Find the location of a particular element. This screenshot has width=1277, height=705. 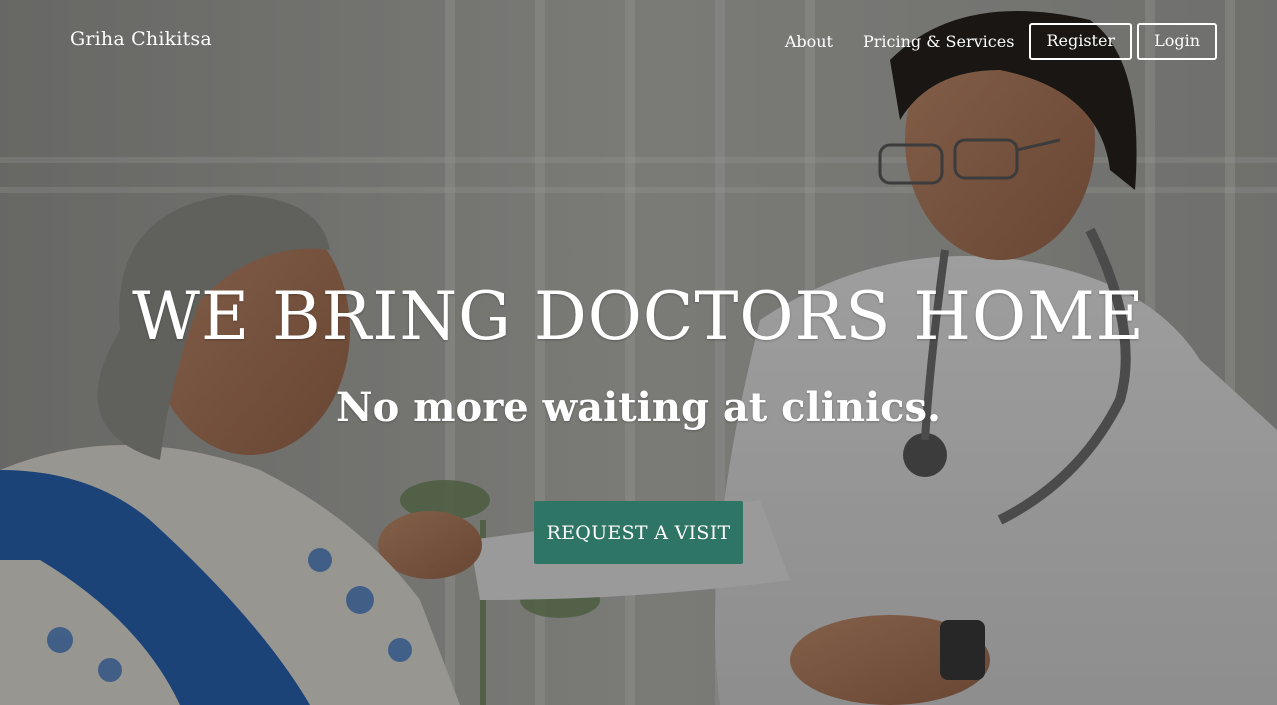

nav-link-about: About is located at coordinates (809, 41).